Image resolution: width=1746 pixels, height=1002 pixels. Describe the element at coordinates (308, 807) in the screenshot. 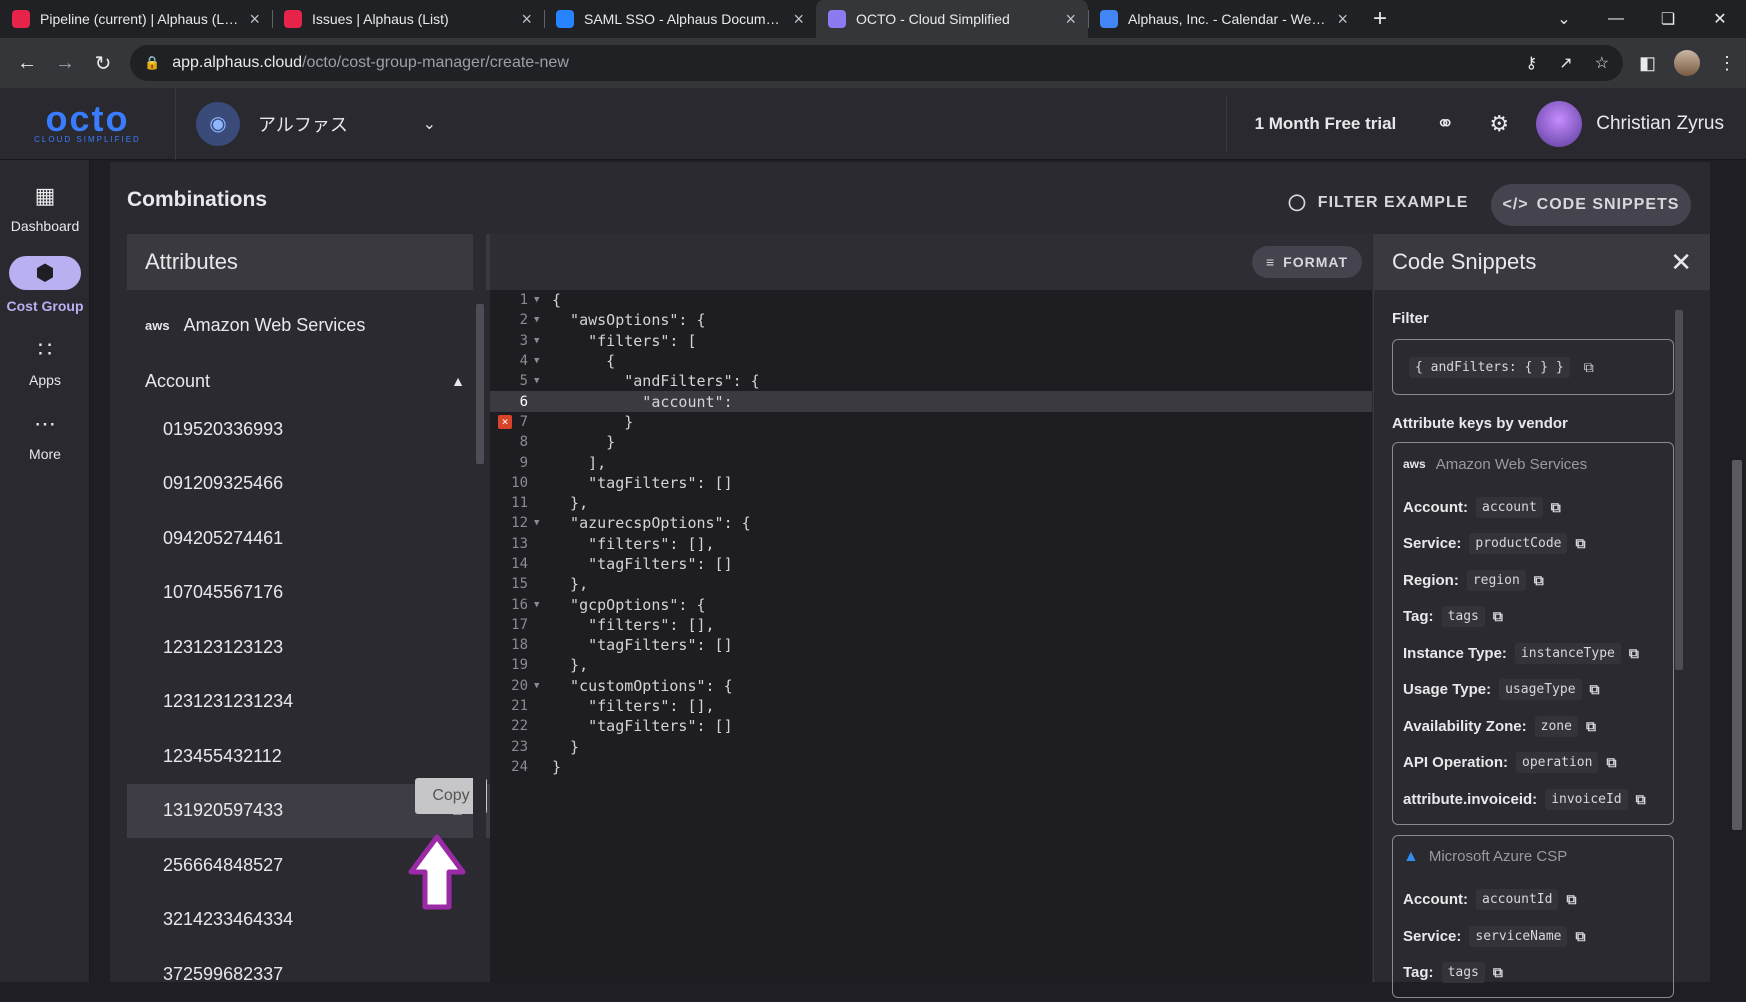

I see `account-item: 131920597433⧉Copy` at that location.